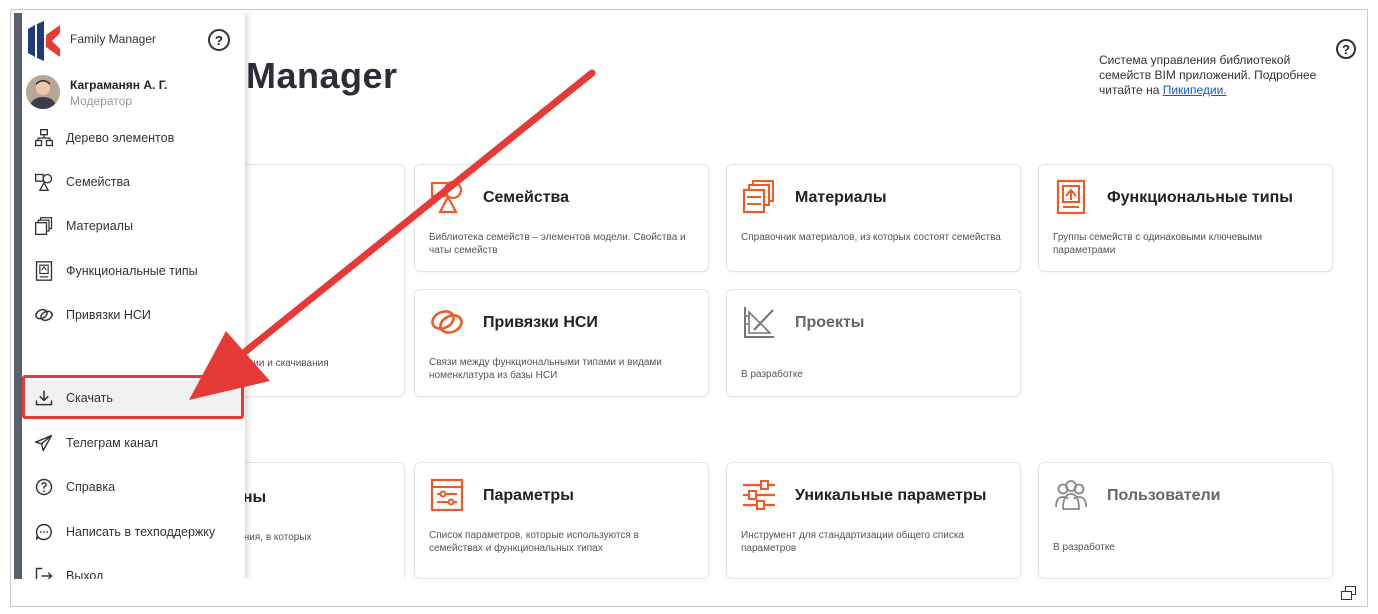 The image size is (1378, 614). What do you see at coordinates (133, 138) in the screenshot?
I see `sidebar-item-tree: Дерево элементов` at bounding box center [133, 138].